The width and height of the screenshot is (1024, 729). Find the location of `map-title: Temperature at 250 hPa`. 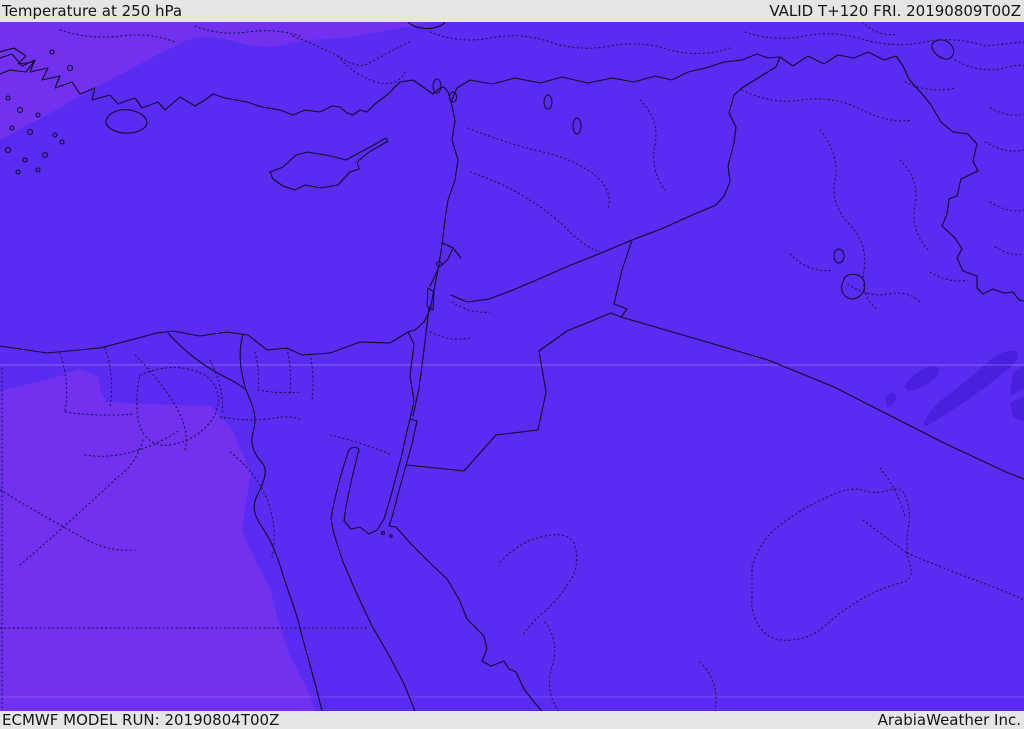

map-title: Temperature at 250 hPa is located at coordinates (92, 11).